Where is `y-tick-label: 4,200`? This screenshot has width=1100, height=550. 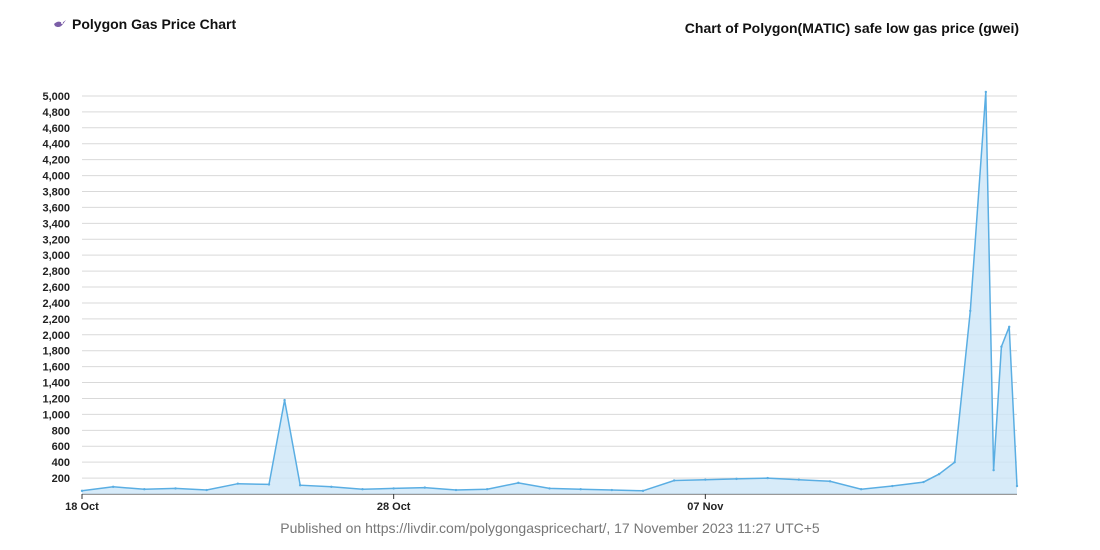 y-tick-label: 4,200 is located at coordinates (56, 161).